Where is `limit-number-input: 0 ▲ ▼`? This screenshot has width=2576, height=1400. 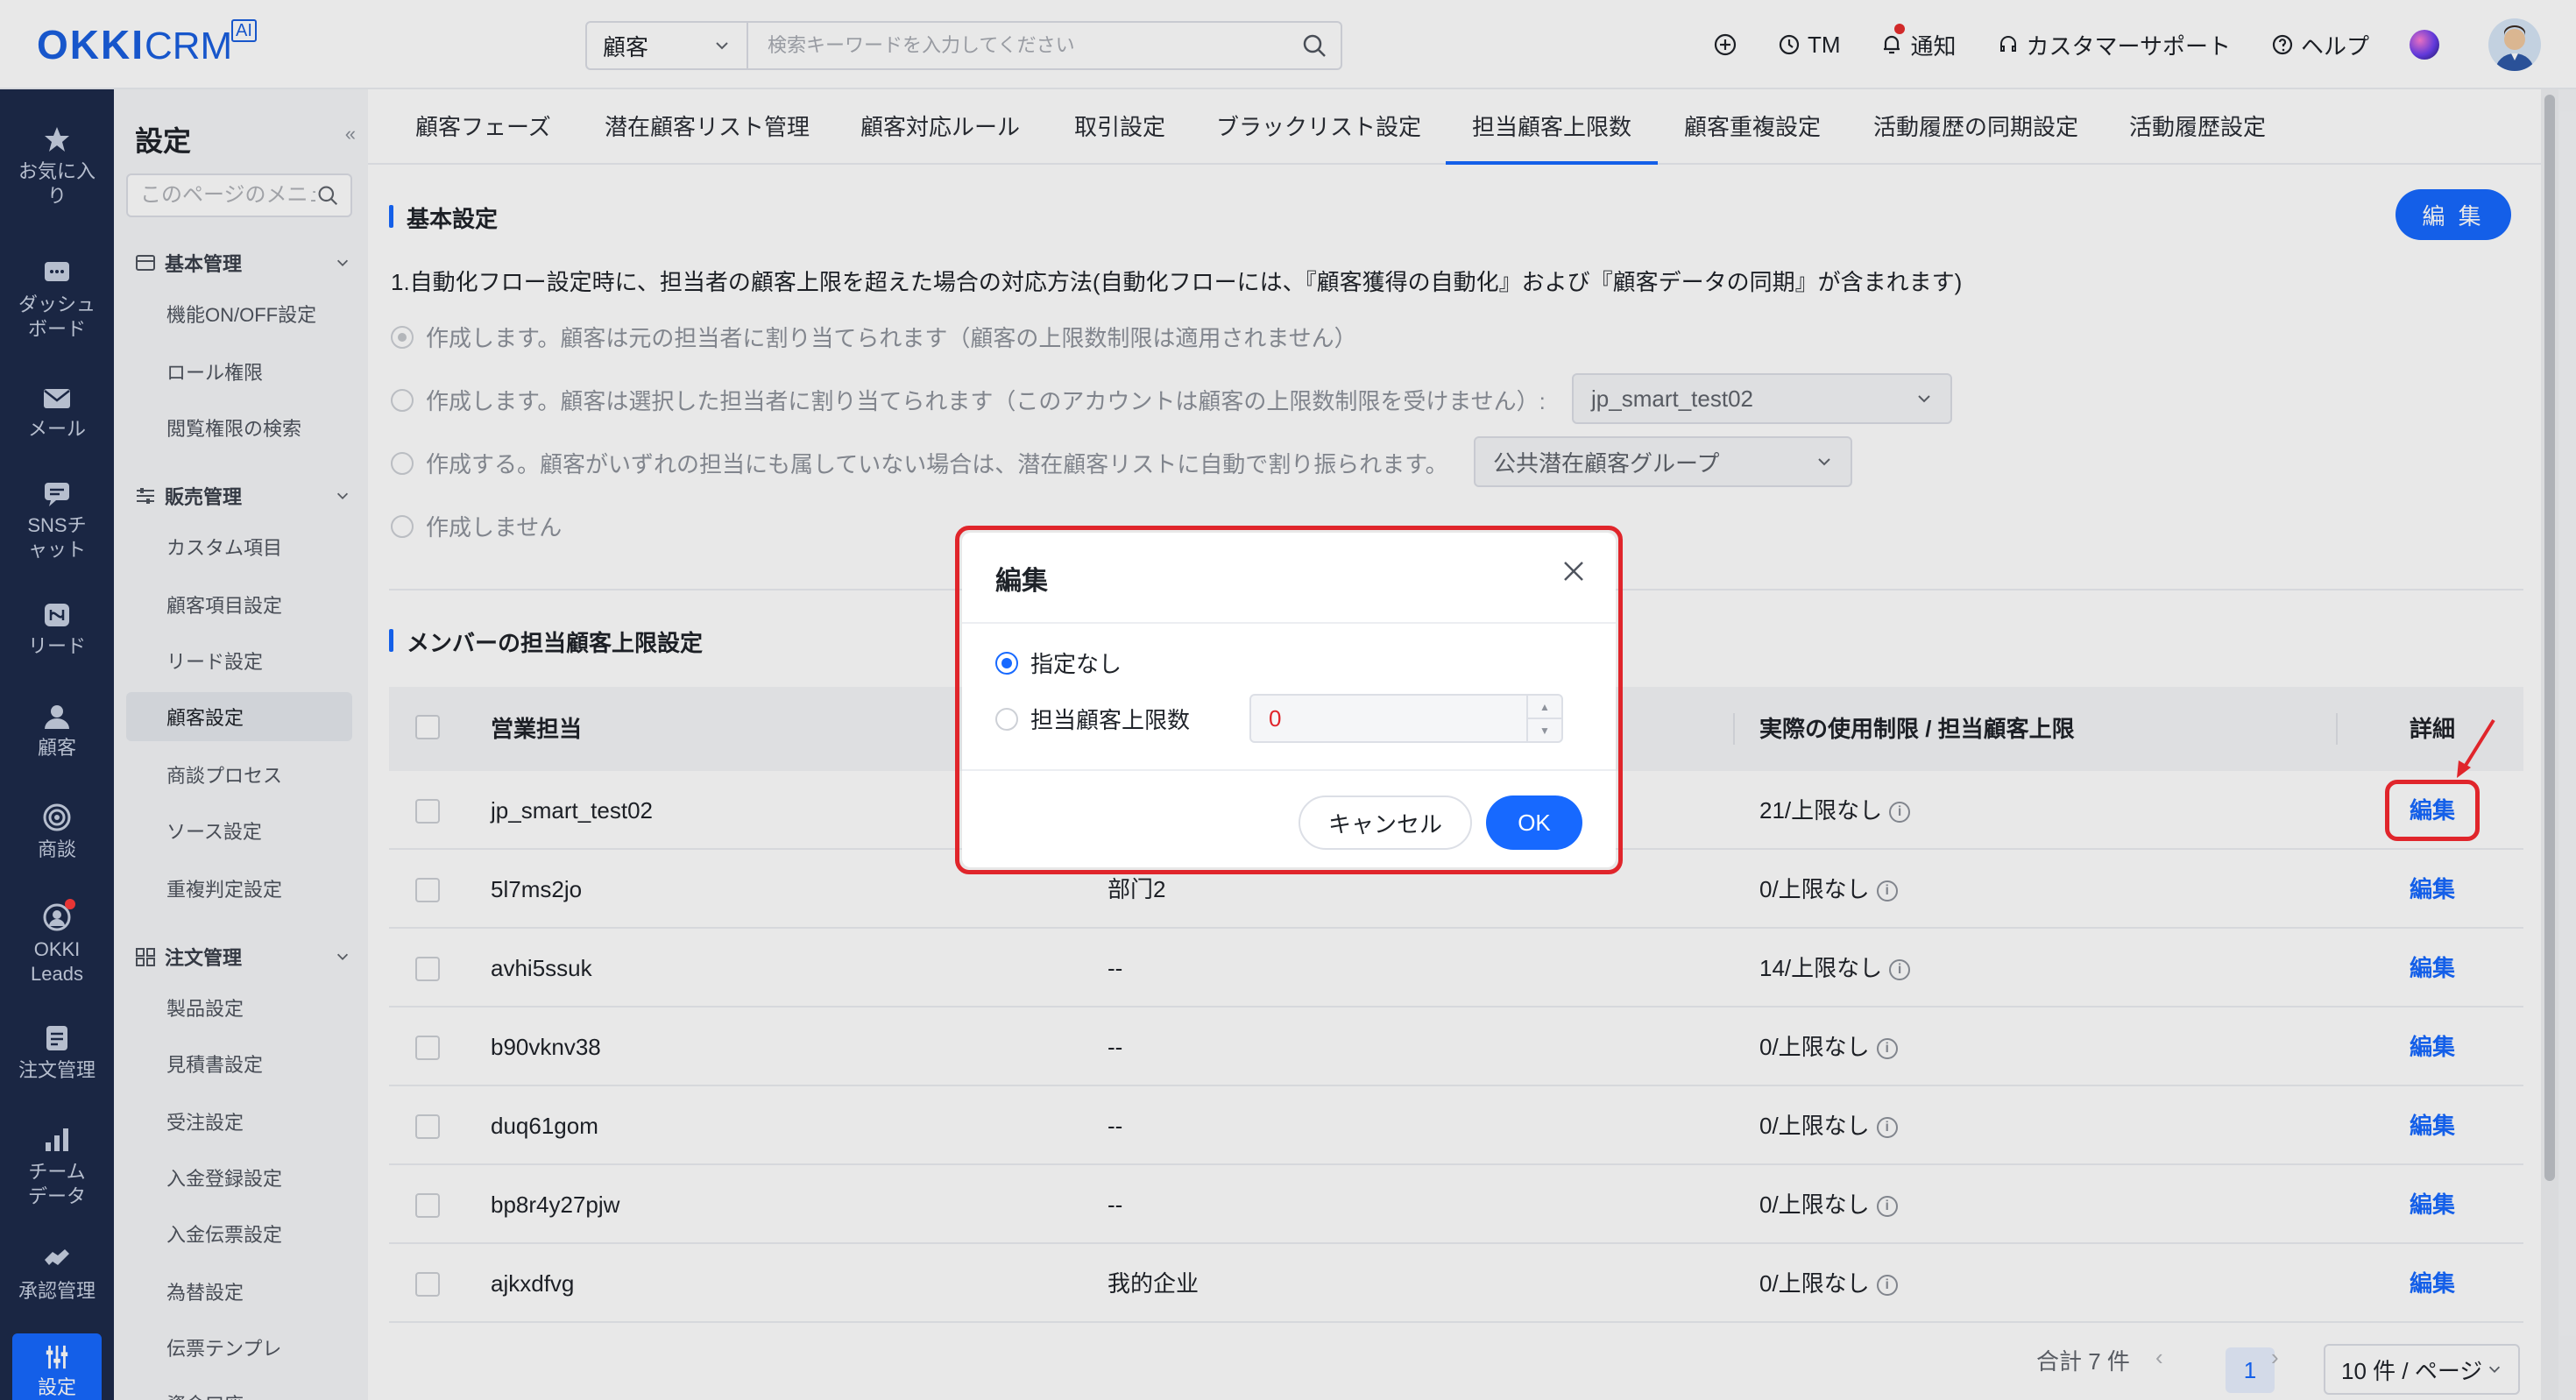 limit-number-input: 0 ▲ ▼ is located at coordinates (1406, 718).